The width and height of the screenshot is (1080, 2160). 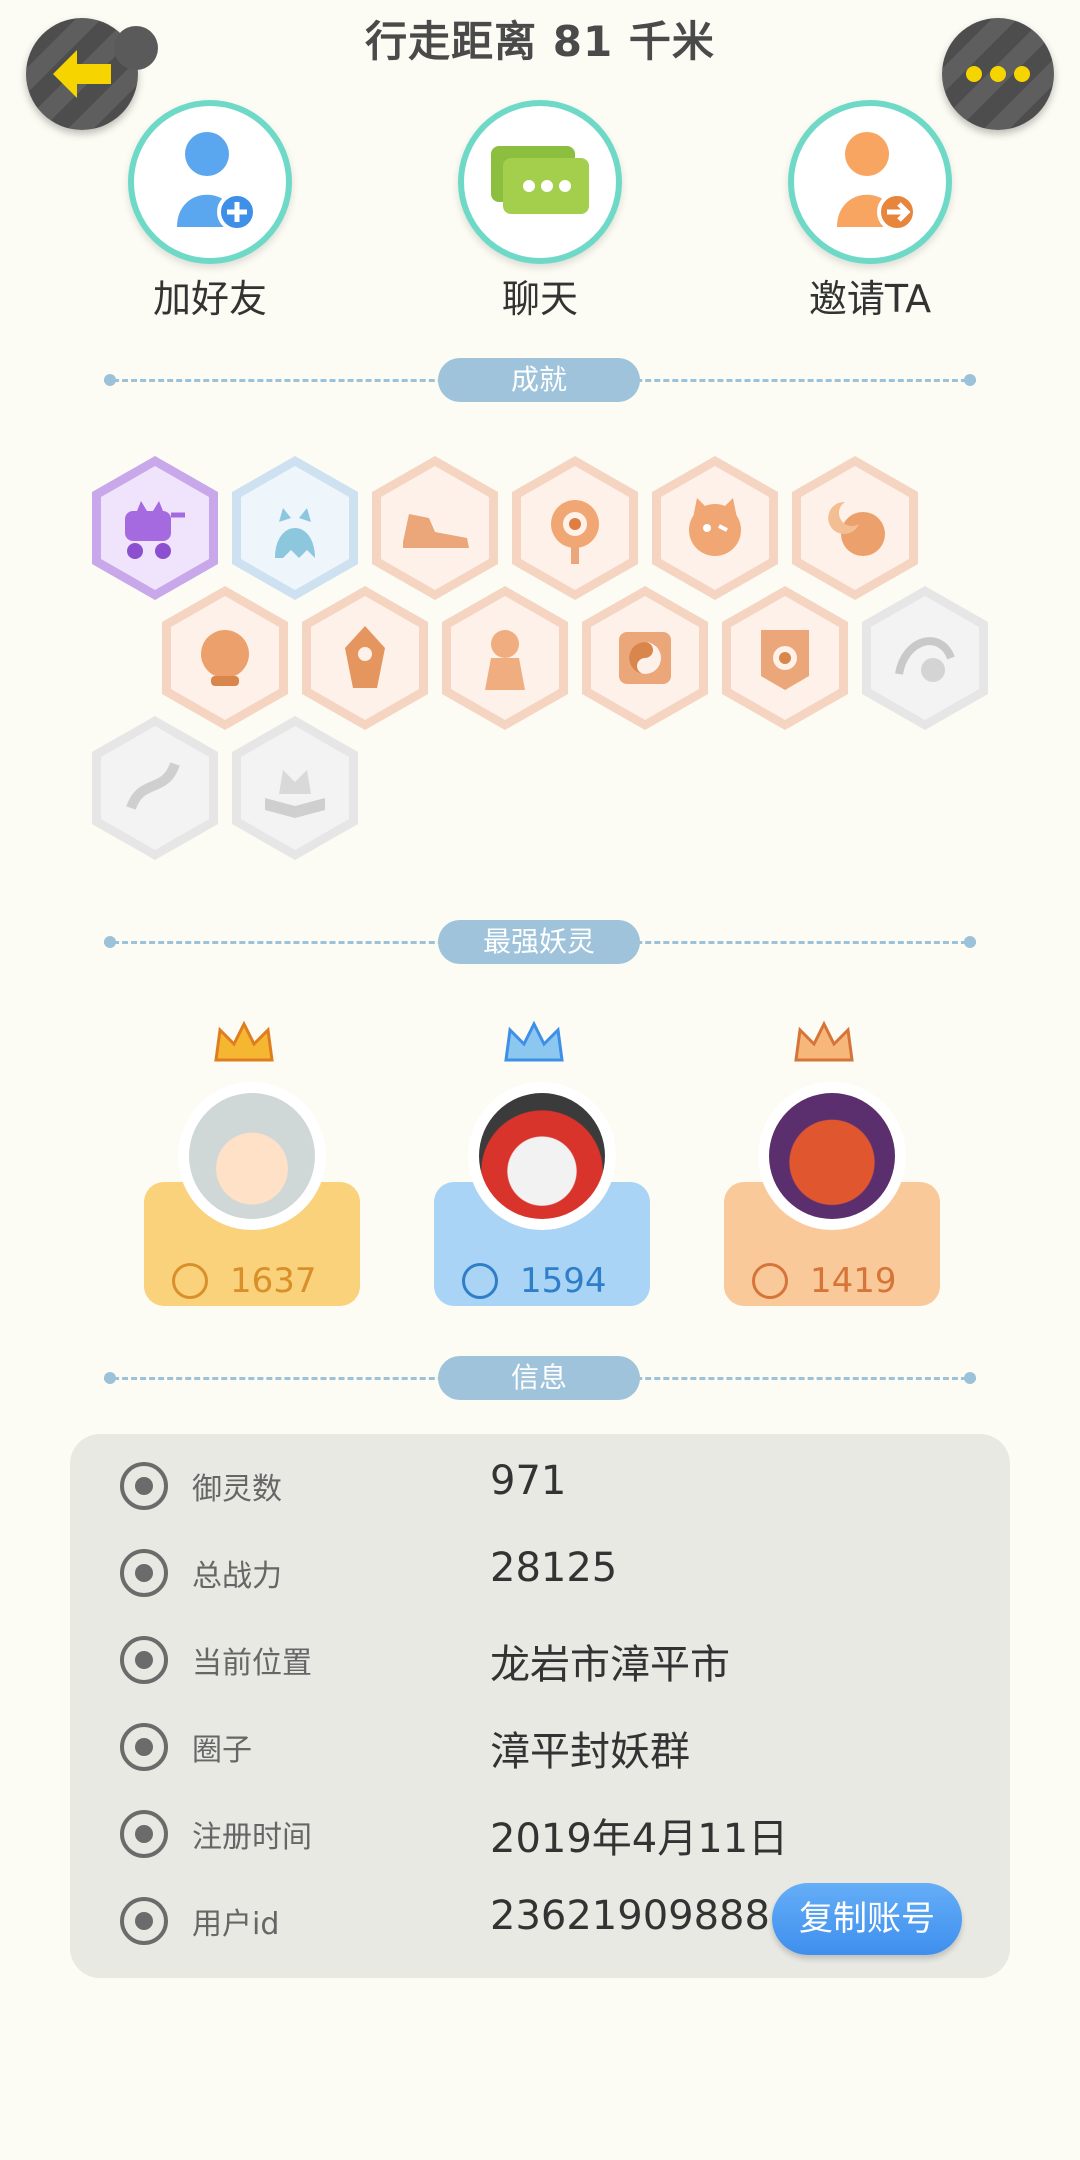 What do you see at coordinates (575, 532) in the screenshot?
I see `compass-badge-icon` at bounding box center [575, 532].